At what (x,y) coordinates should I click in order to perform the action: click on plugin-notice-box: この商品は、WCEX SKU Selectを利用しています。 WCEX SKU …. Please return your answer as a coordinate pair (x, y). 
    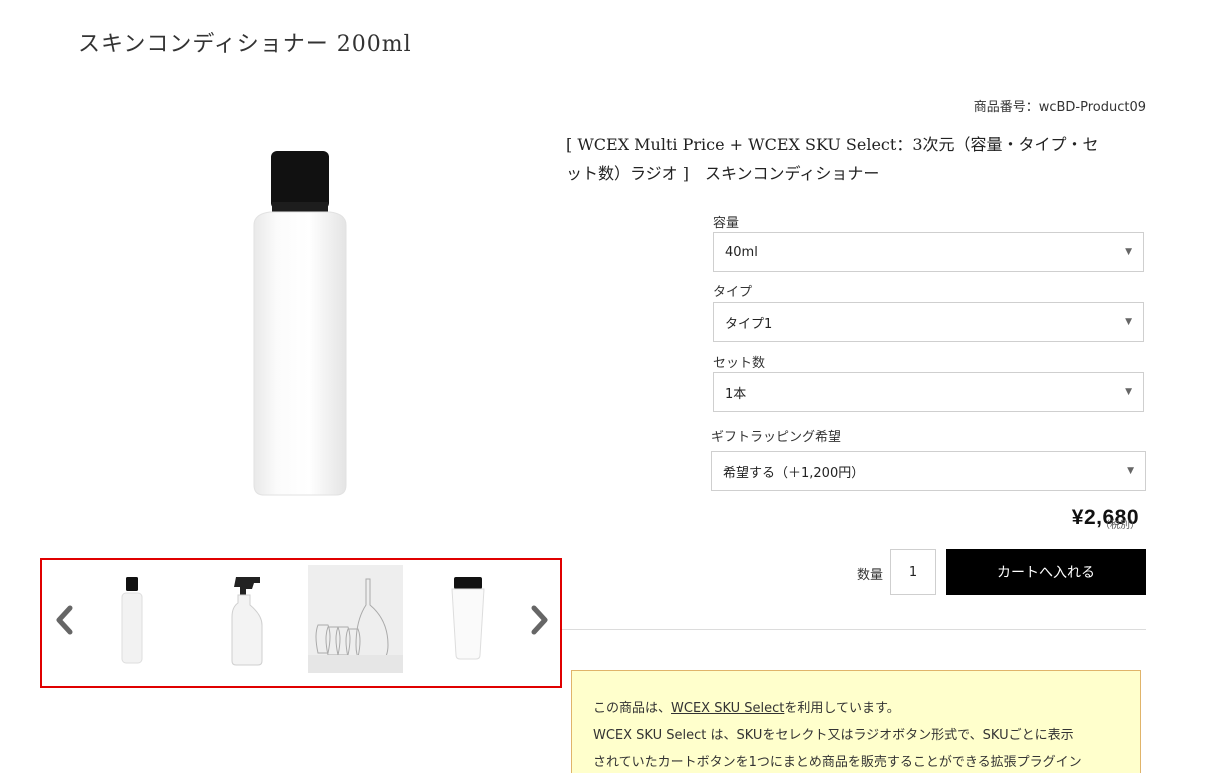
    Looking at the image, I should click on (856, 721).